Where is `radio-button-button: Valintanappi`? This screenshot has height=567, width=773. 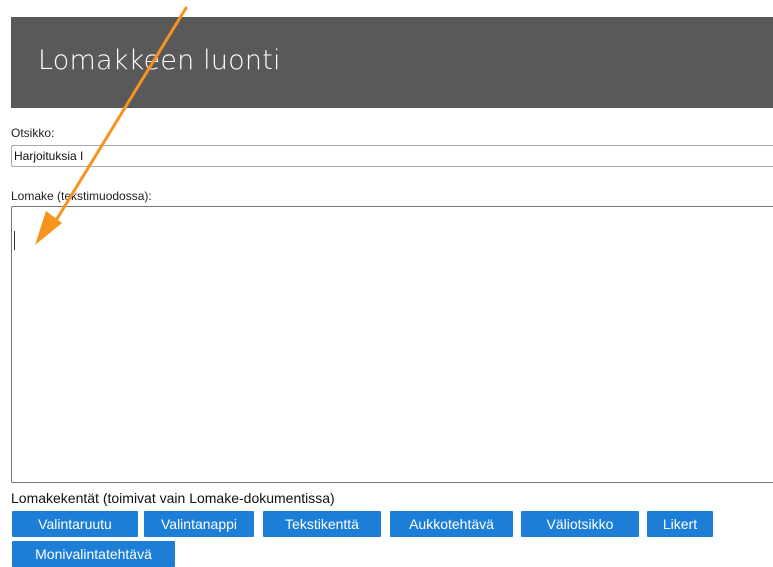 radio-button-button: Valintanappi is located at coordinates (199, 524).